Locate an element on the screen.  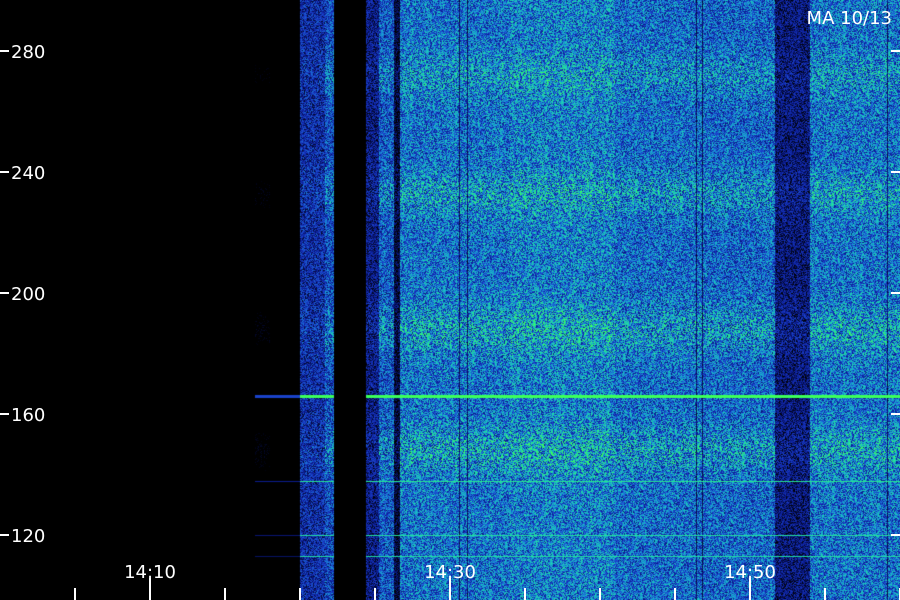
y-tick-label: 200 is located at coordinates (28, 294).